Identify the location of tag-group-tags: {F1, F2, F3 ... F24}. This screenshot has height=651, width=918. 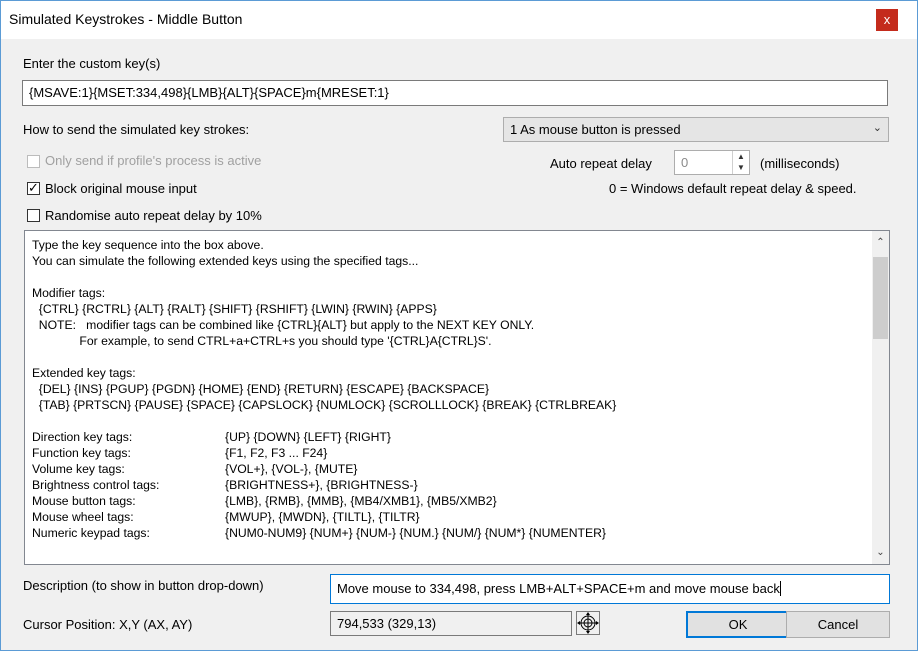
(276, 453).